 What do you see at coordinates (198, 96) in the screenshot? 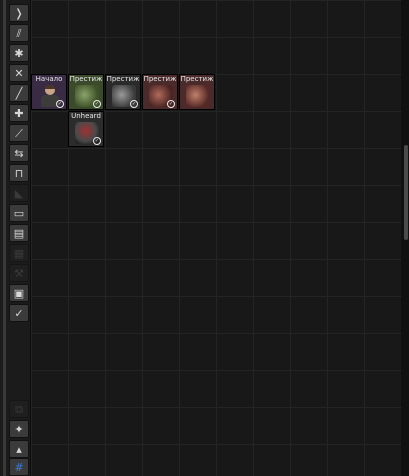
I see `red-prestige-ammo-icon` at bounding box center [198, 96].